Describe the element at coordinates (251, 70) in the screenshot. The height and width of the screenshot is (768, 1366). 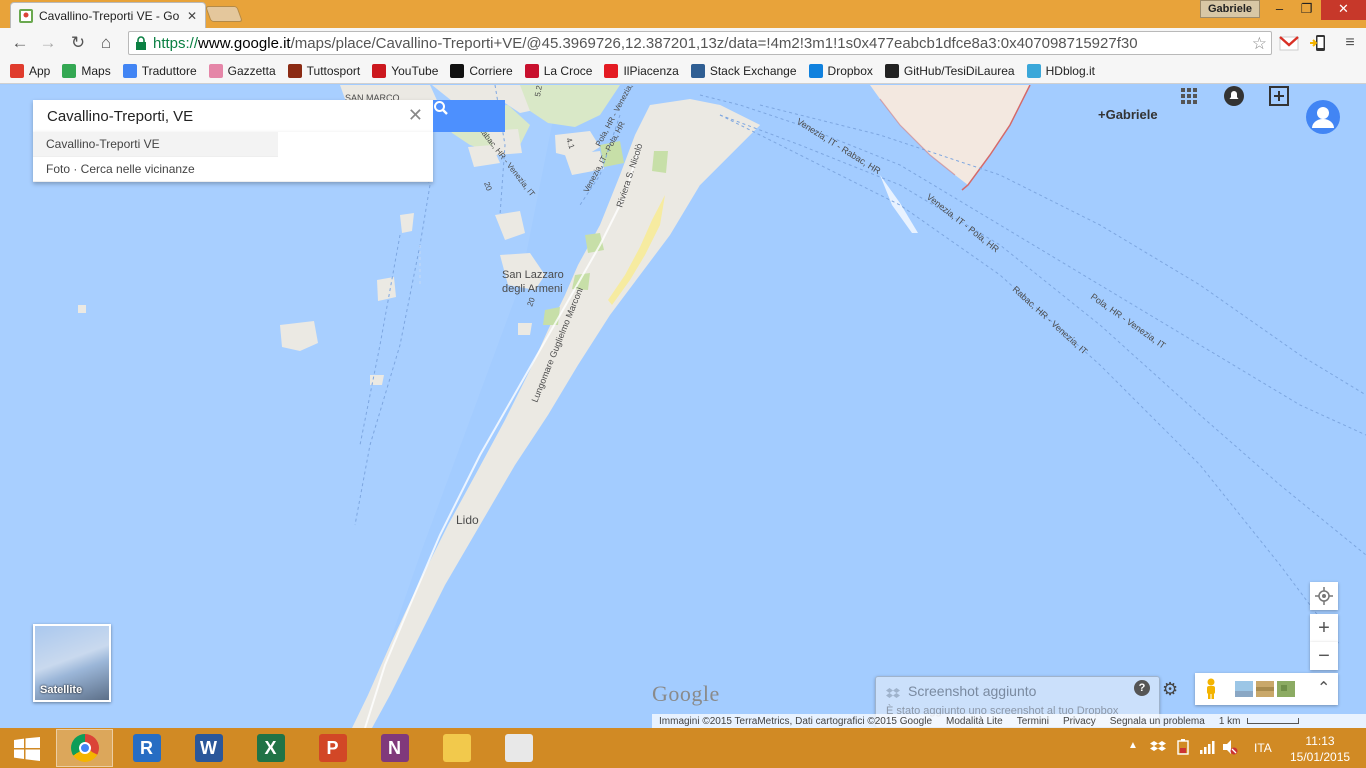
I see `bookmark-label: Gazzetta` at that location.